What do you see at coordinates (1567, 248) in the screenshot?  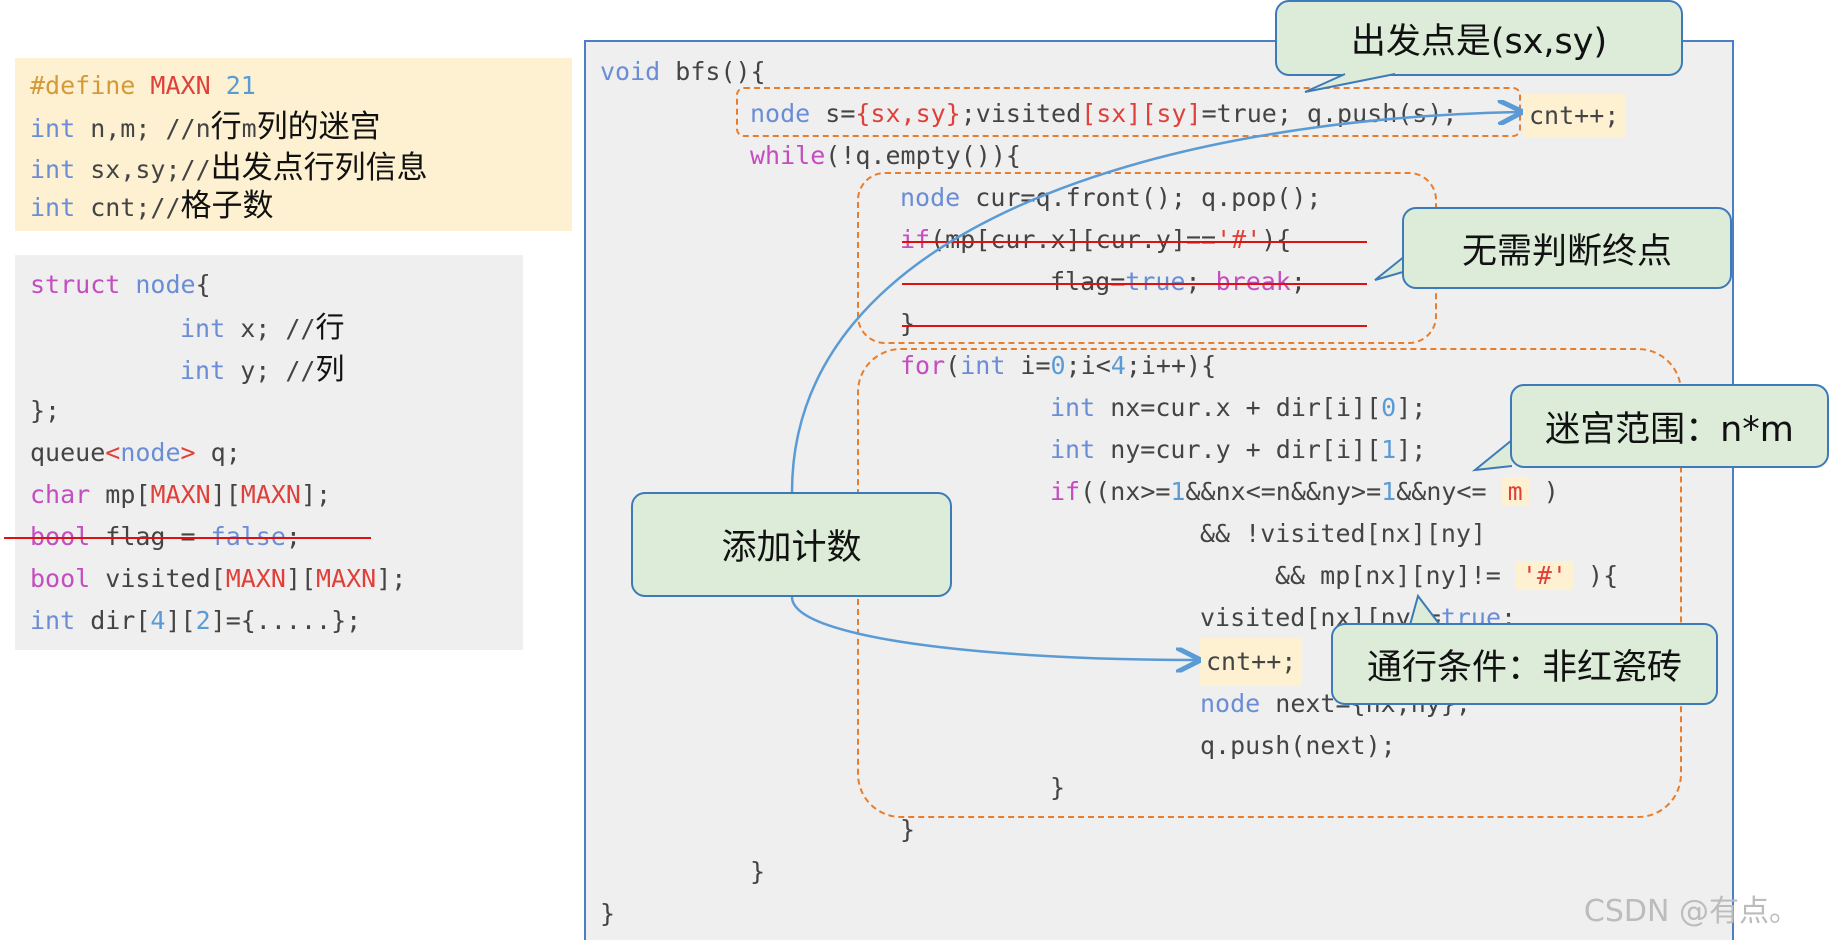 I see `callout-no-end-check: 无需判断终点` at bounding box center [1567, 248].